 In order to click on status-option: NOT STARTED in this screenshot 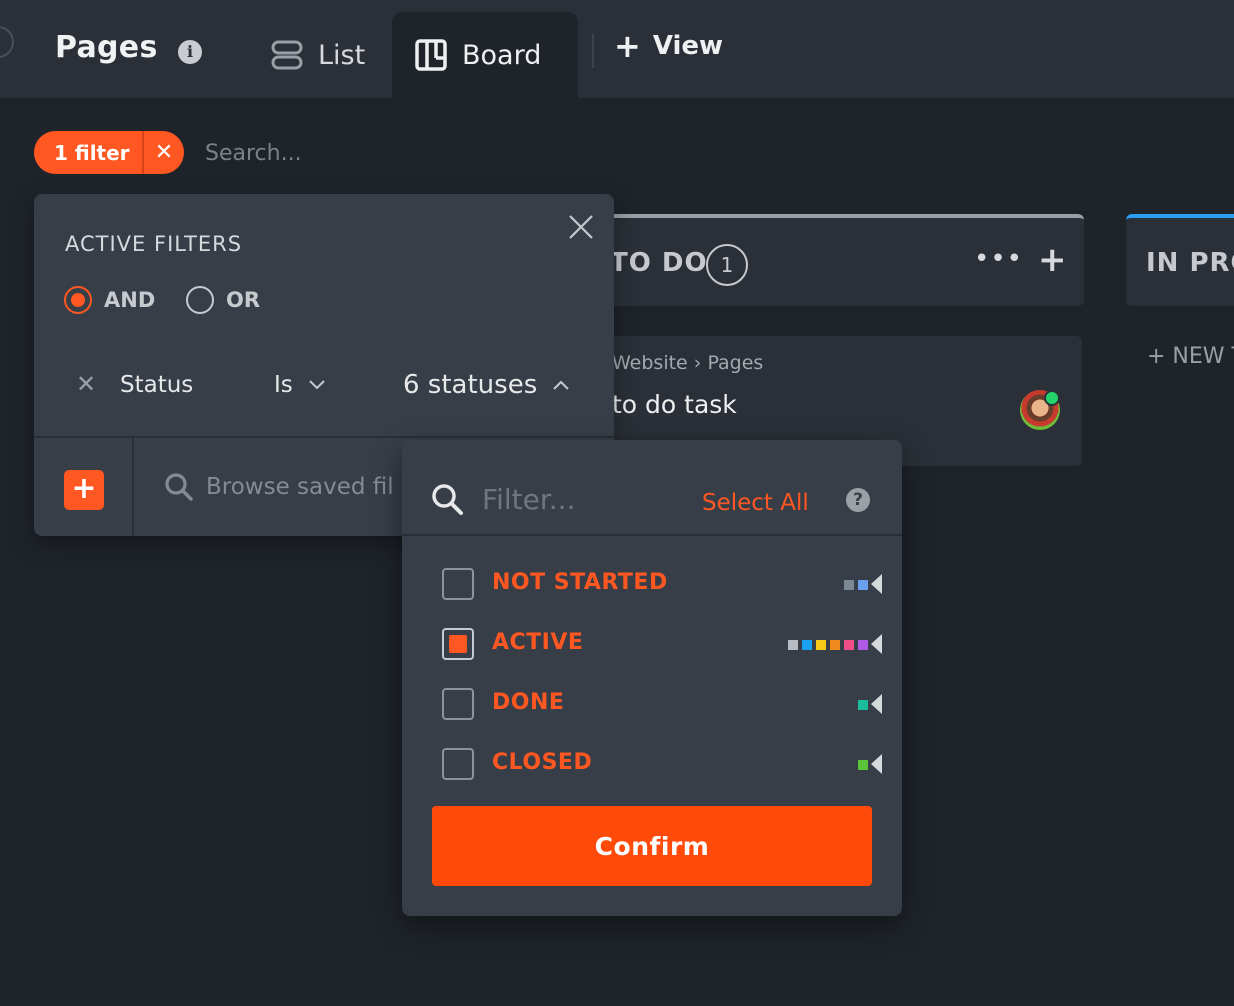, I will do `click(662, 586)`.